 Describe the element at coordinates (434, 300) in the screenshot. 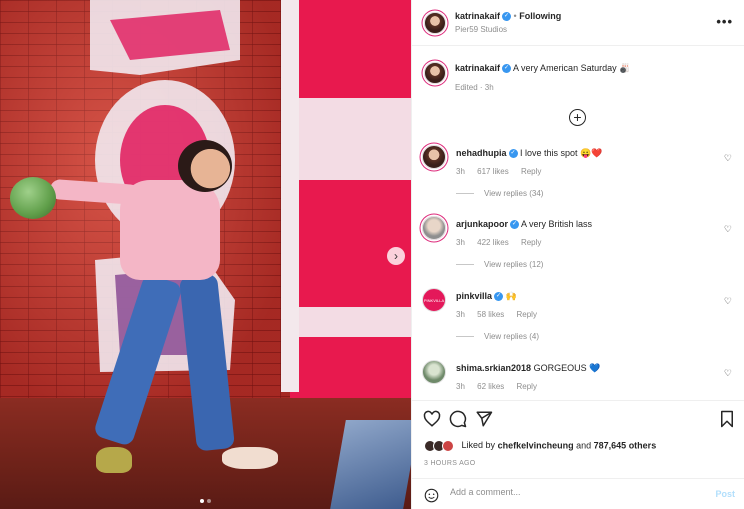

I see `avatar: PINKVILLA` at that location.